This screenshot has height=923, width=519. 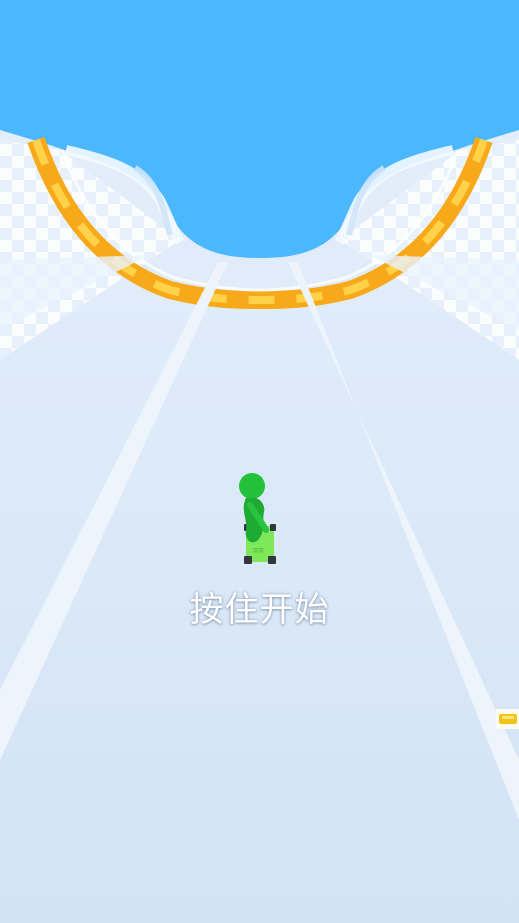 I want to click on player-head, so click(x=252, y=486).